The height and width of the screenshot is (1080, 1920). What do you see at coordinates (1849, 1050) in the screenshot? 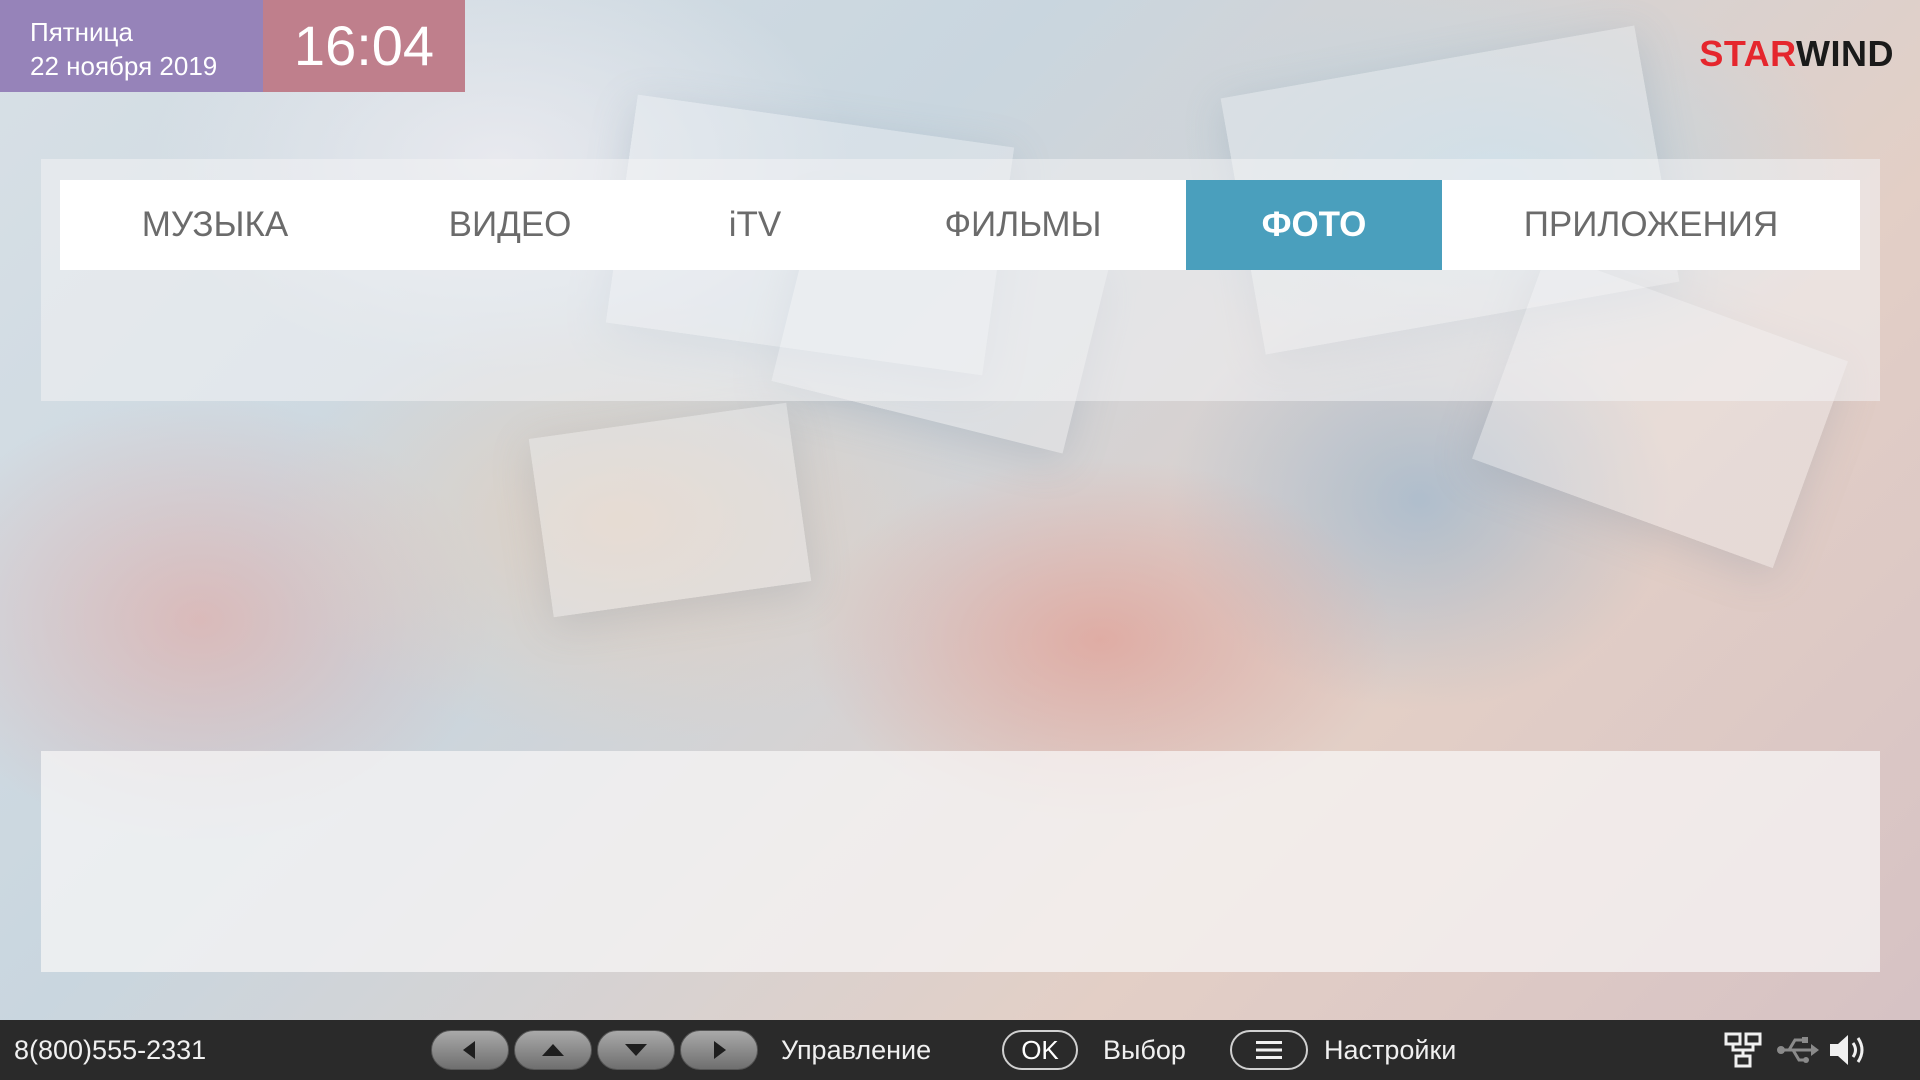
I see `volume-icon` at bounding box center [1849, 1050].